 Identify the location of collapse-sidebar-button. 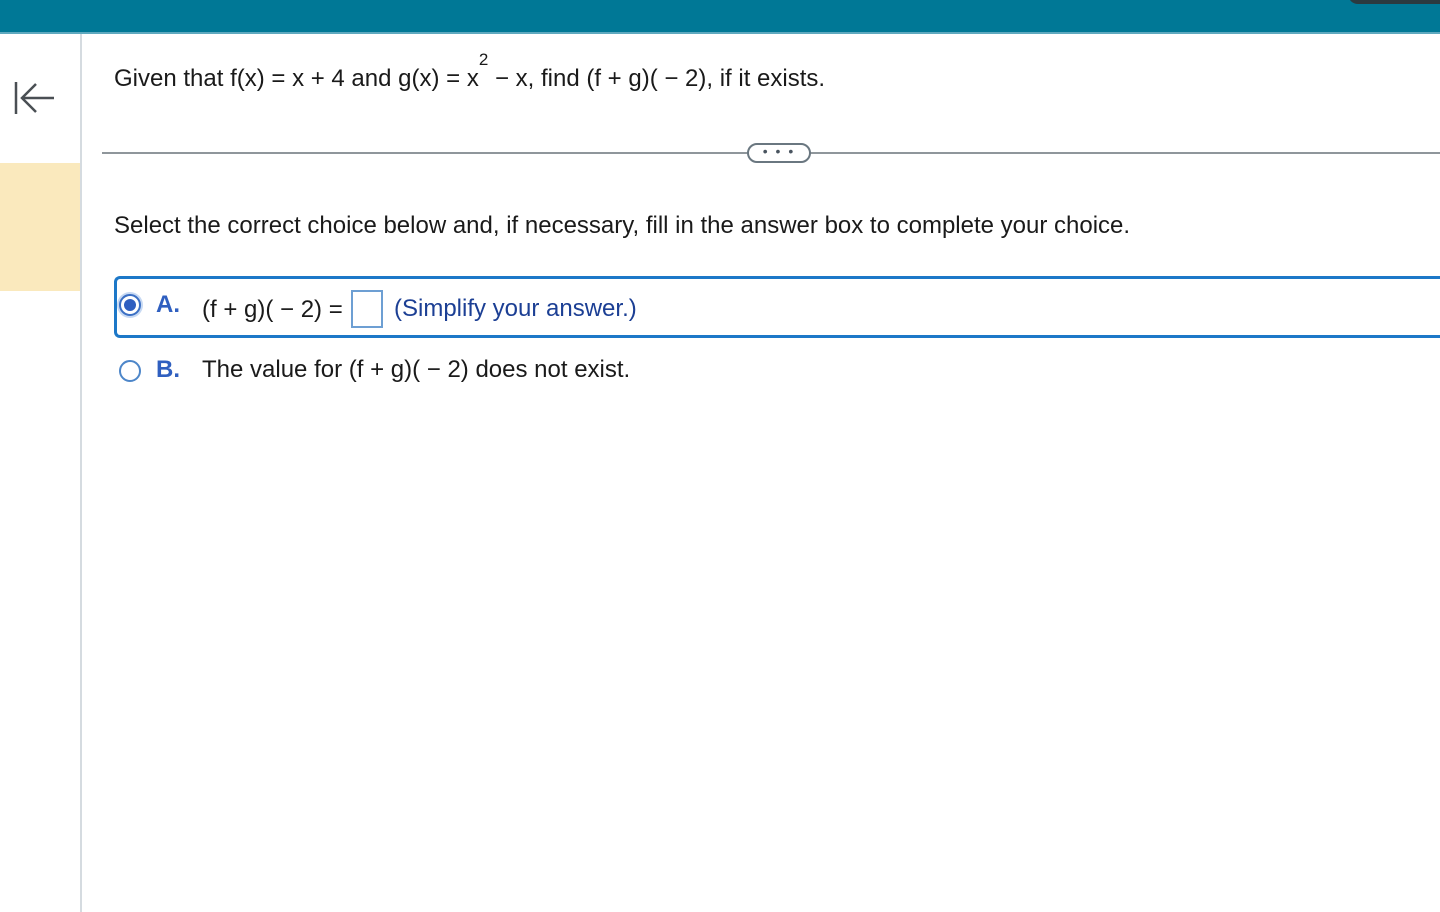
(35, 98).